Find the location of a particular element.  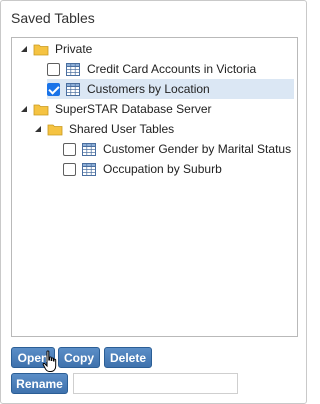

item-label: Customer Gender by Marital Status is located at coordinates (197, 149).